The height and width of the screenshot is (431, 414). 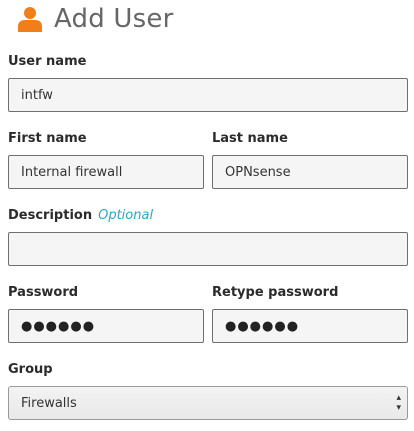 What do you see at coordinates (208, 403) in the screenshot?
I see `group-select: Firewalls ▴ ▾` at bounding box center [208, 403].